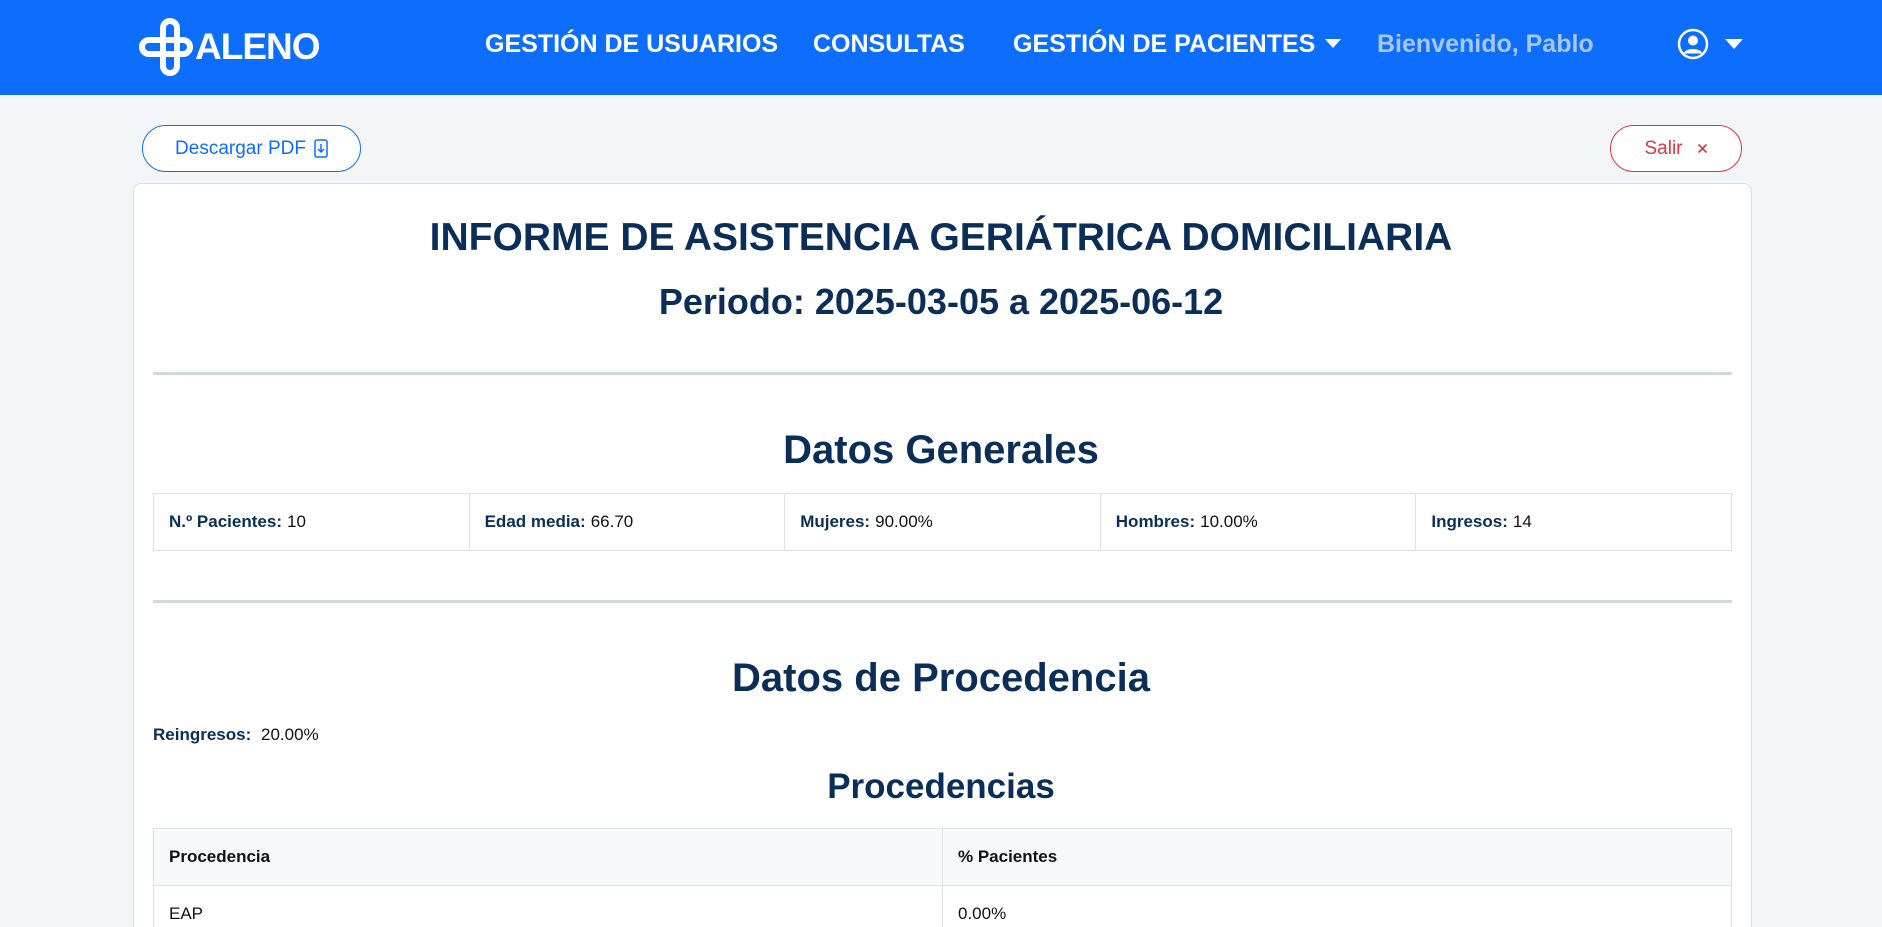 The height and width of the screenshot is (927, 1882). I want to click on exit-button: Salir, so click(1676, 148).